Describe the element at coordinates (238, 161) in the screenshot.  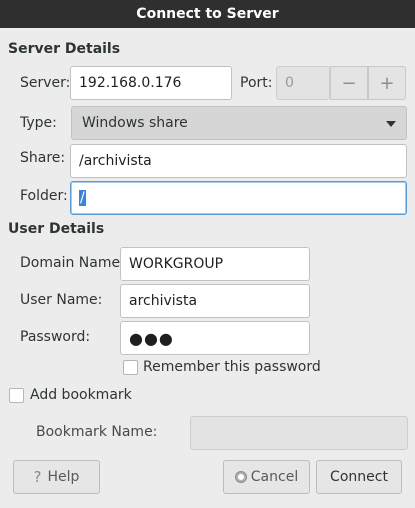
I see `share-field: /archivista` at that location.